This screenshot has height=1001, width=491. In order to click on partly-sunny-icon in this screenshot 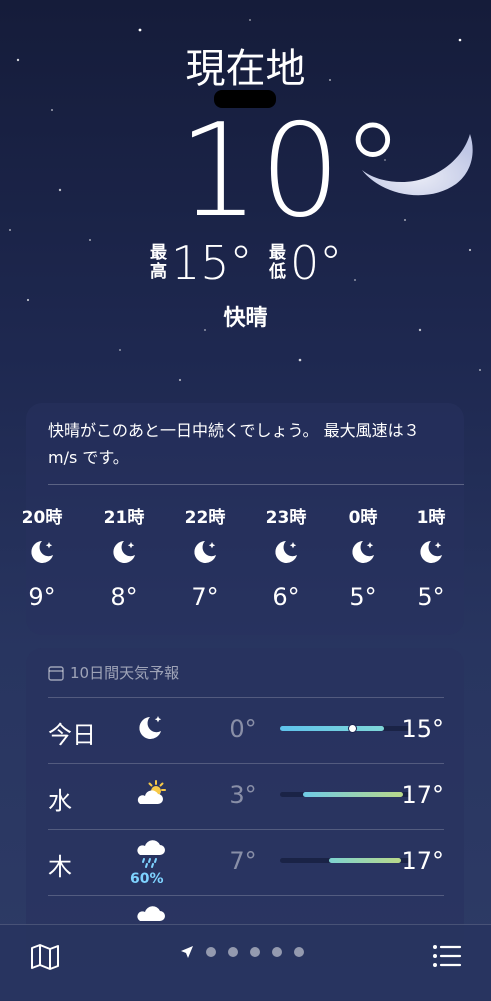, I will do `click(151, 792)`.